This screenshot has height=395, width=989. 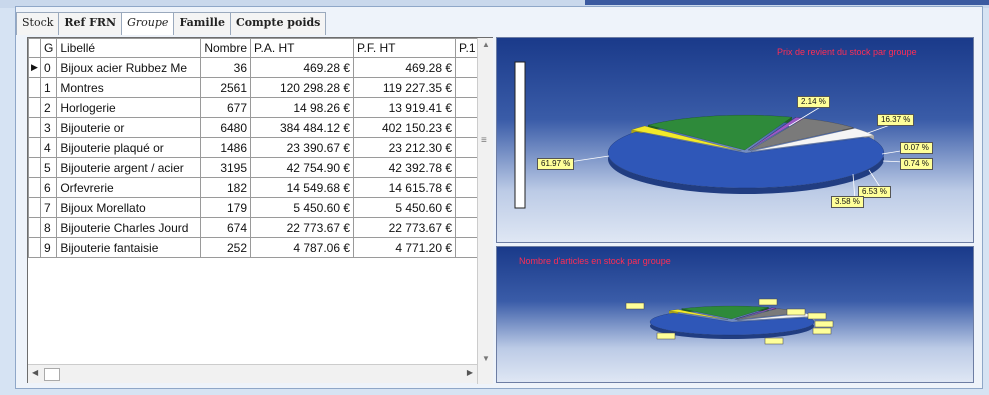 What do you see at coordinates (405, 48) in the screenshot?
I see `header-pf-ht: P.F. HT` at bounding box center [405, 48].